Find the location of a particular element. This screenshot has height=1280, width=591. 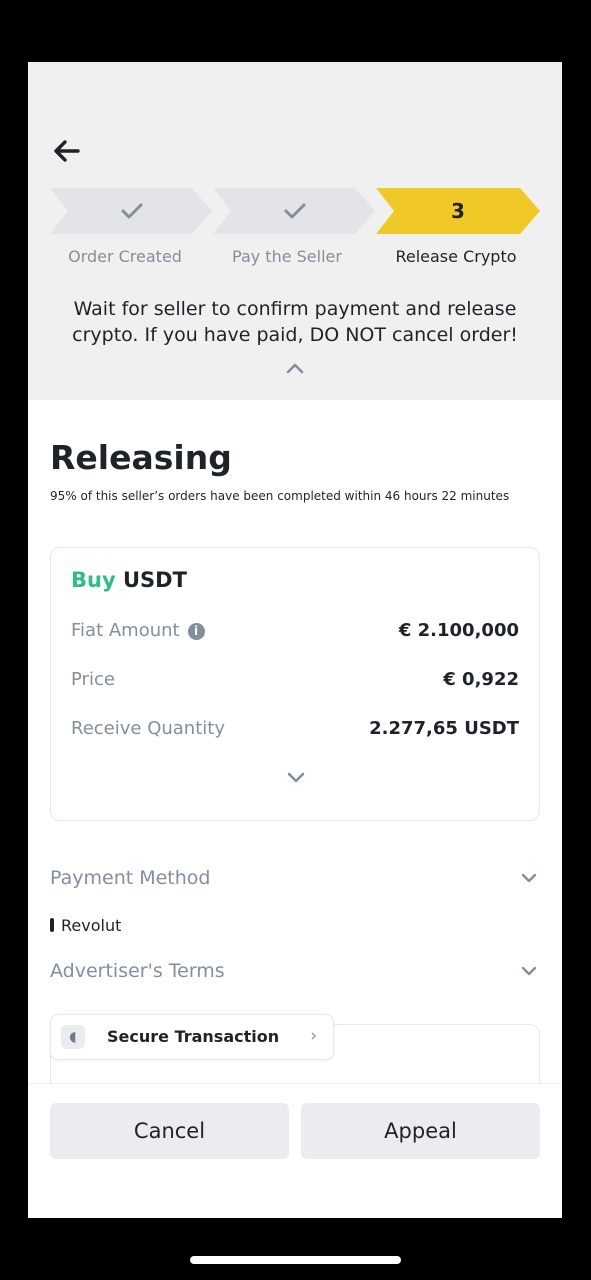

step-order-created is located at coordinates (131, 211).